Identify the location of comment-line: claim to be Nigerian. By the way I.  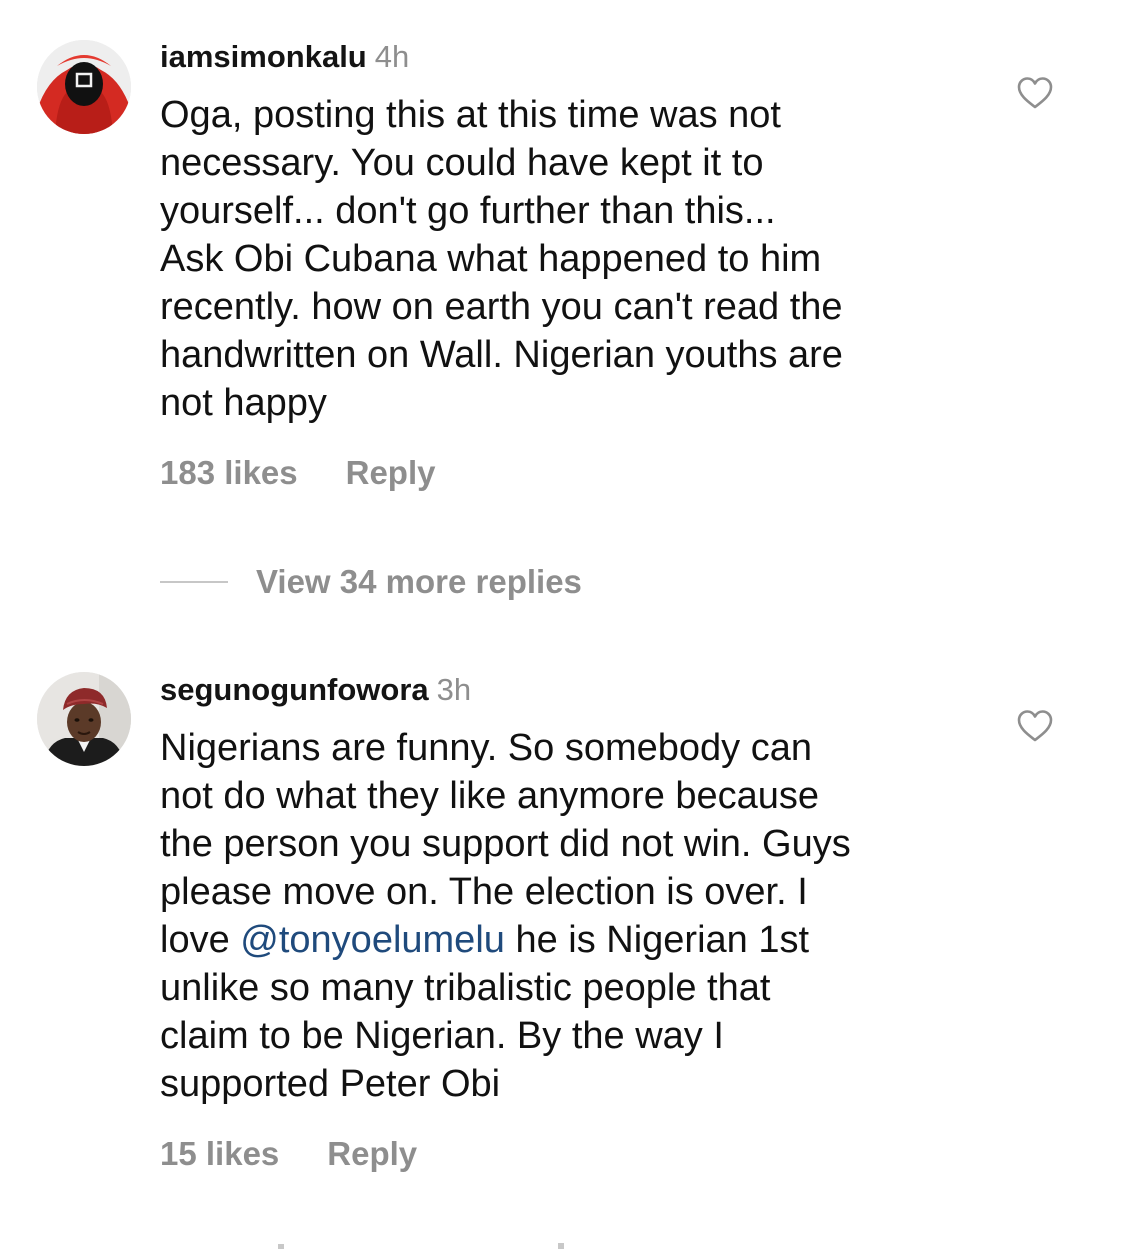
(442, 1036).